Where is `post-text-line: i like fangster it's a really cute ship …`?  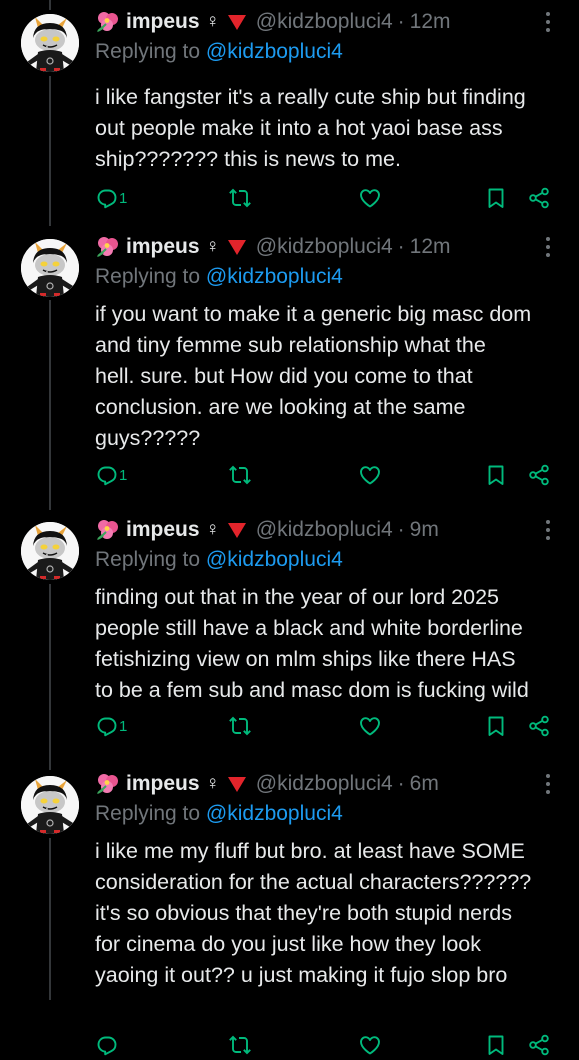
post-text-line: i like fangster it's a really cute ship … is located at coordinates (310, 97).